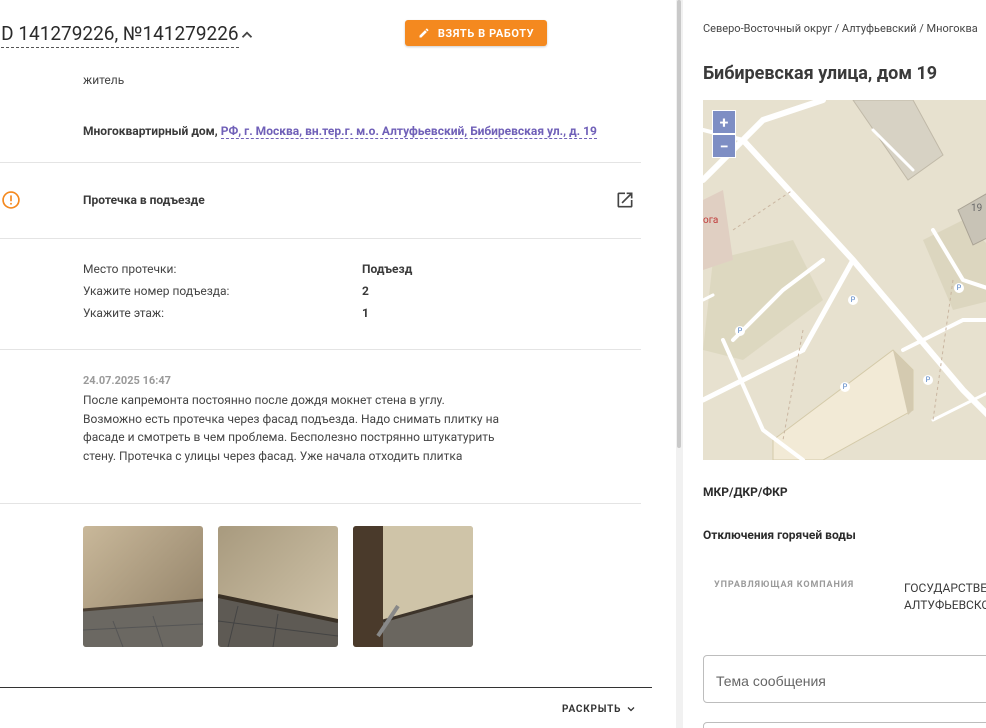 The image size is (986, 728). I want to click on field-label: Укажите этаж:, so click(124, 313).